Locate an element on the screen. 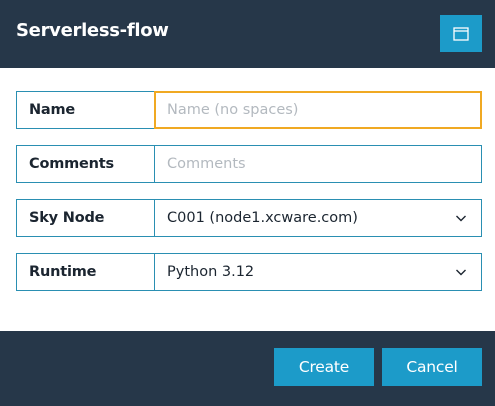 This screenshot has width=495, height=406. window-restore-icon is located at coordinates (461, 33).